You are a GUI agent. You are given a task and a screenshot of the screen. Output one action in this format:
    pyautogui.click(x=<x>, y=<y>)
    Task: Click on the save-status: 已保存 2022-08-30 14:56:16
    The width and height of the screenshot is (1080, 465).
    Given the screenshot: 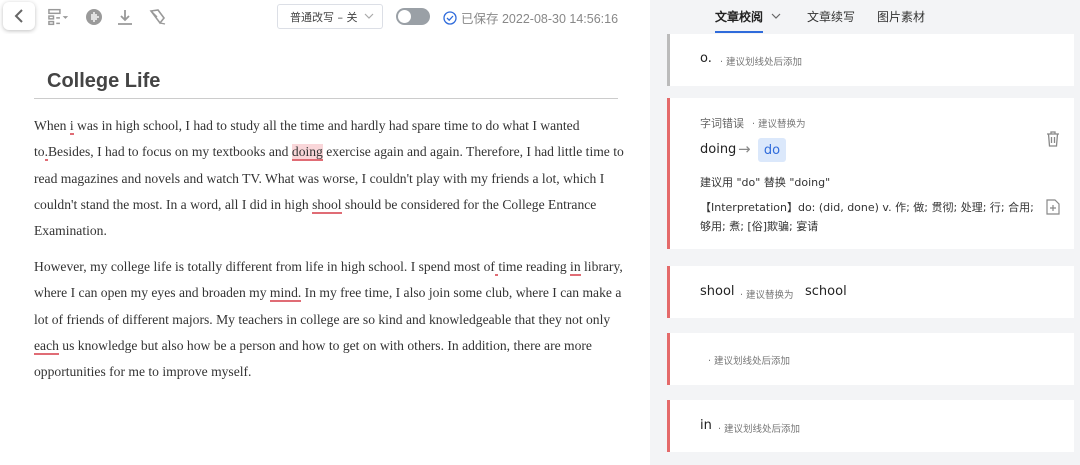 What is the action you would take?
    pyautogui.click(x=530, y=17)
    